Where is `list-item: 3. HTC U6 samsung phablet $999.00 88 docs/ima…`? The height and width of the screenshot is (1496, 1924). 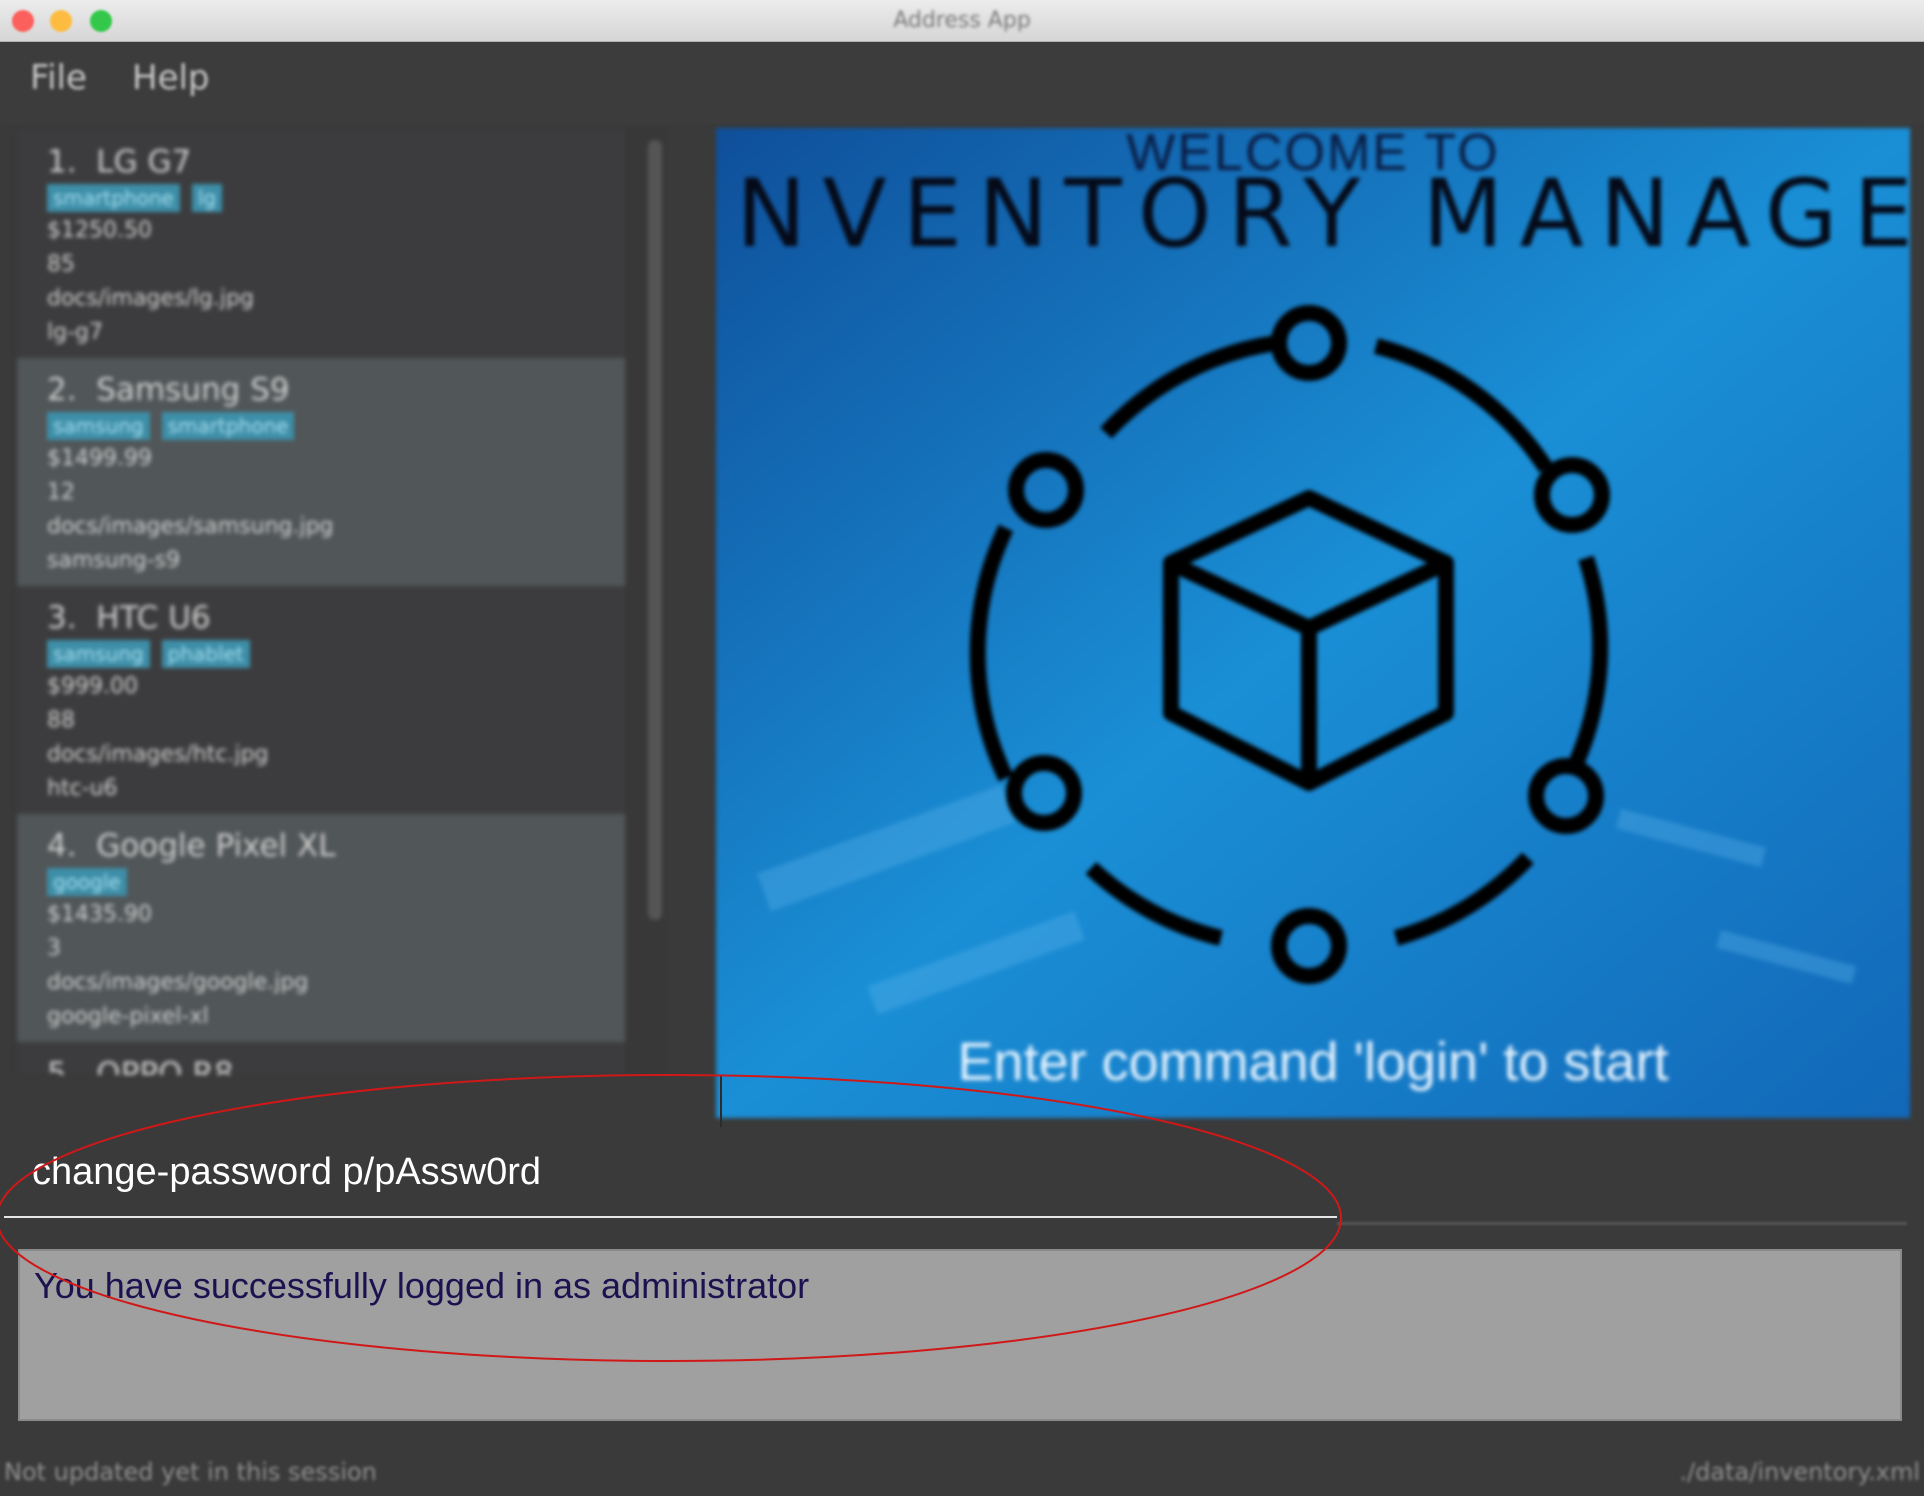
list-item: 3. HTC U6 samsung phablet $999.00 88 docs/ima… is located at coordinates (321, 700).